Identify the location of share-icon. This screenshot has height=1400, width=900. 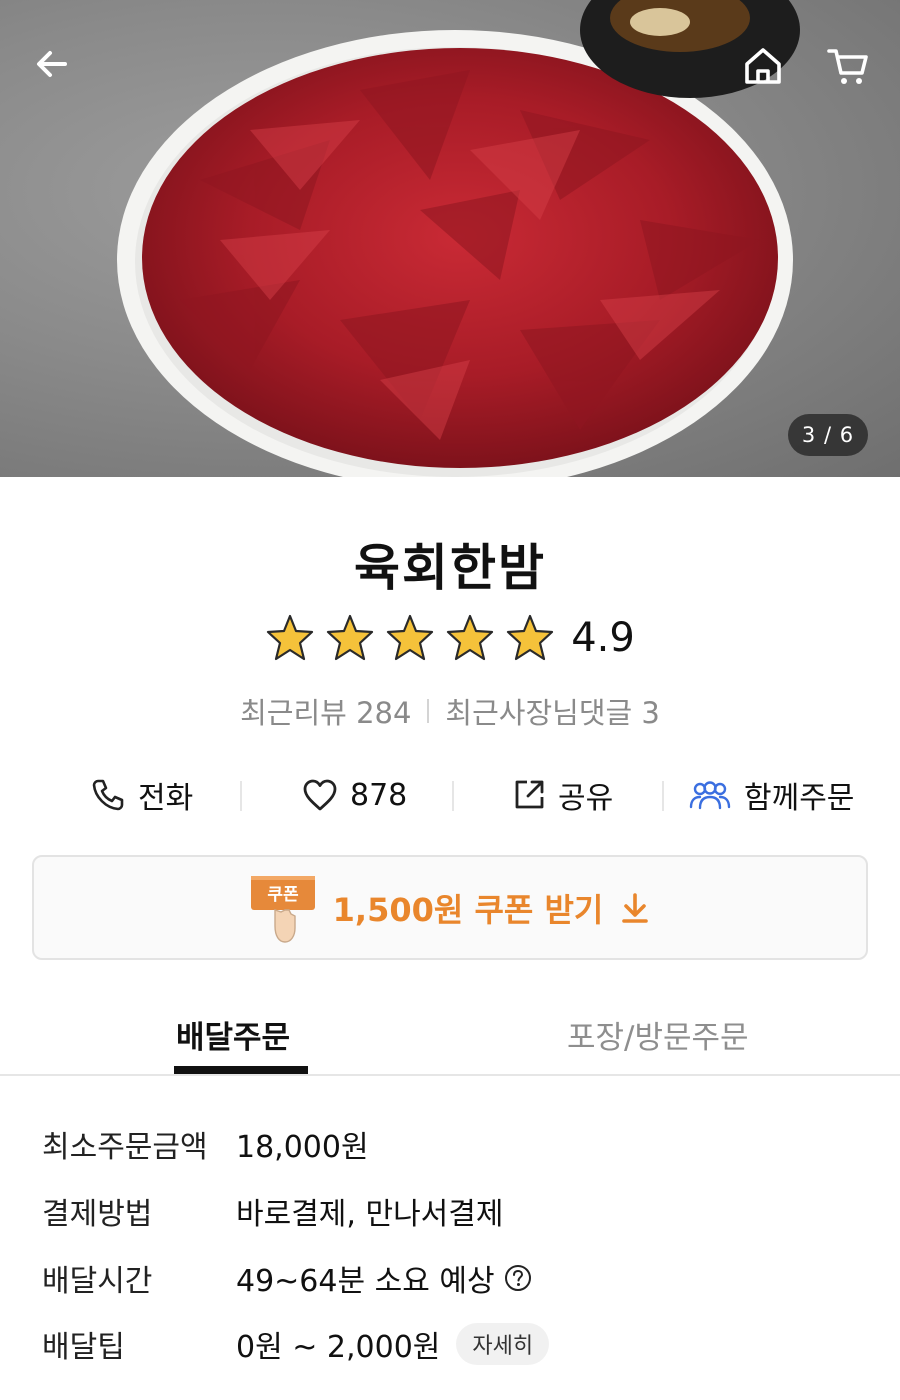
(529, 794).